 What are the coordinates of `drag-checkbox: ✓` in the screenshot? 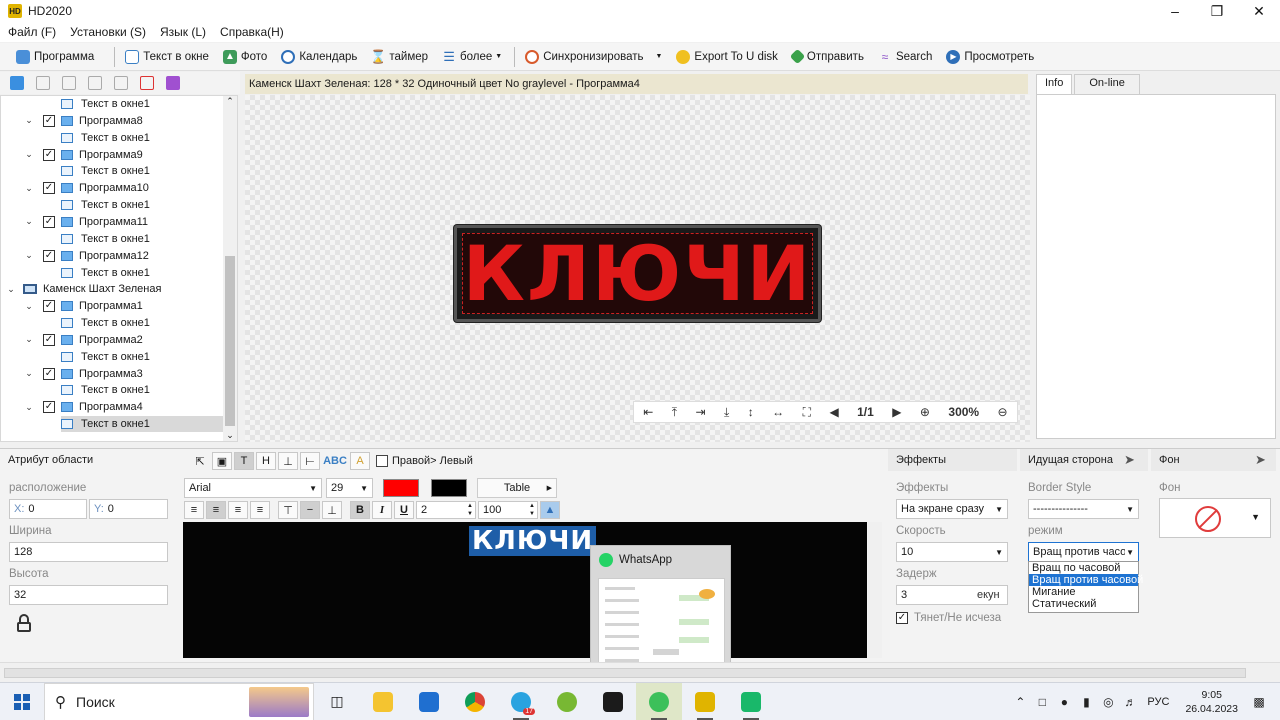 It's located at (902, 618).